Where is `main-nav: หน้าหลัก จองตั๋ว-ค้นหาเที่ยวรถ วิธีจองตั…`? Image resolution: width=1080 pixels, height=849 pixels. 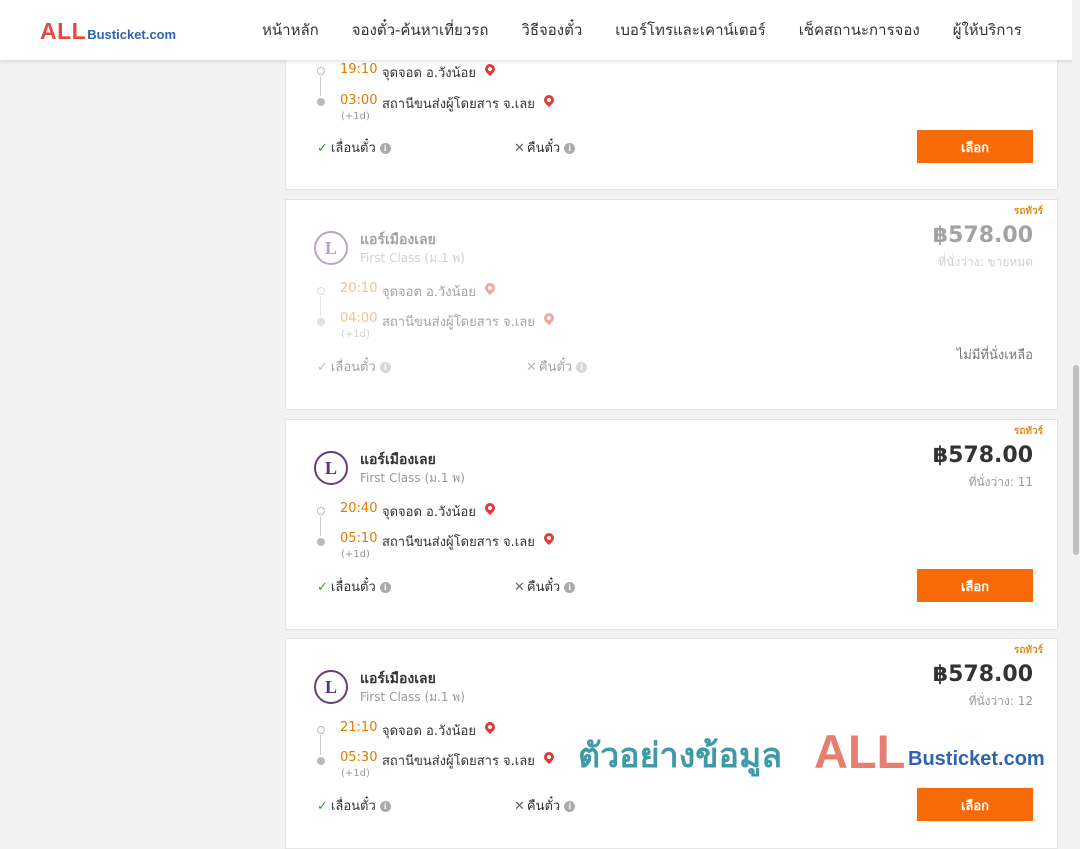
main-nav: หน้าหลัก จองตั๋ว-ค้นหาเที่ยวรถ วิธีจองตั… is located at coordinates (658, 30).